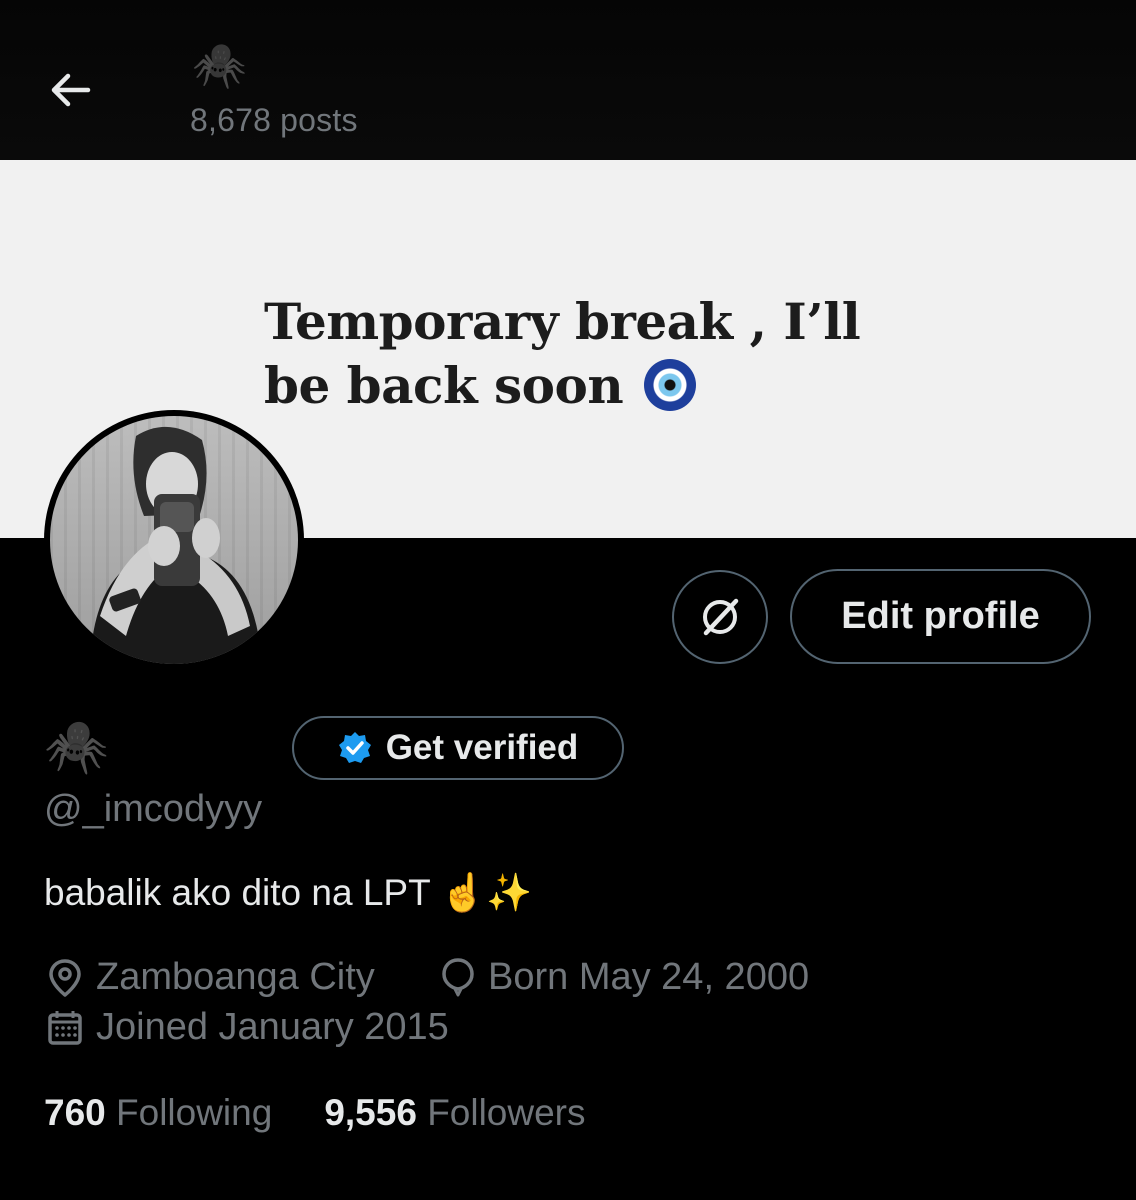 The width and height of the screenshot is (1136, 1200). I want to click on banner-line-2: be back soon, so click(444, 385).